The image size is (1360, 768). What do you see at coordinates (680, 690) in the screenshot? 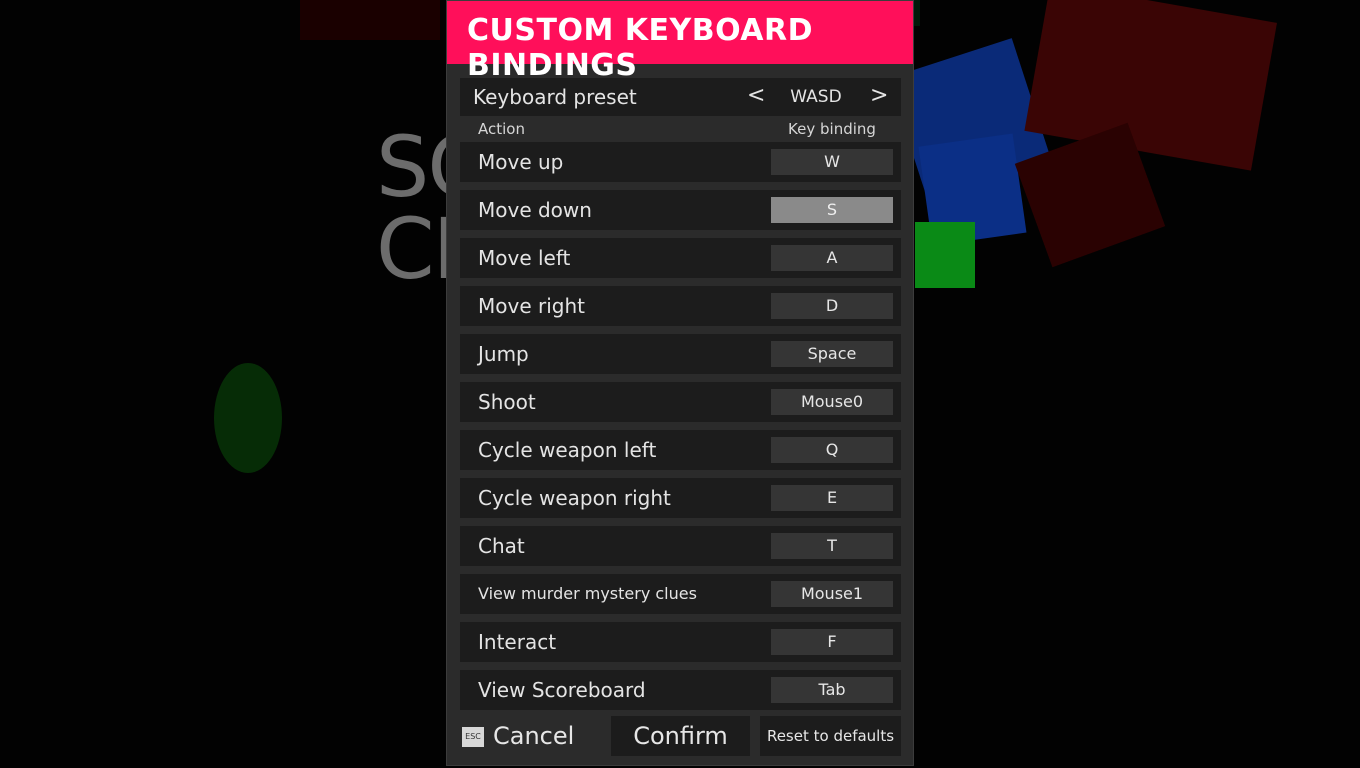
I see `binding-row-view-scoreboard: View Scoreboard Tab` at bounding box center [680, 690].